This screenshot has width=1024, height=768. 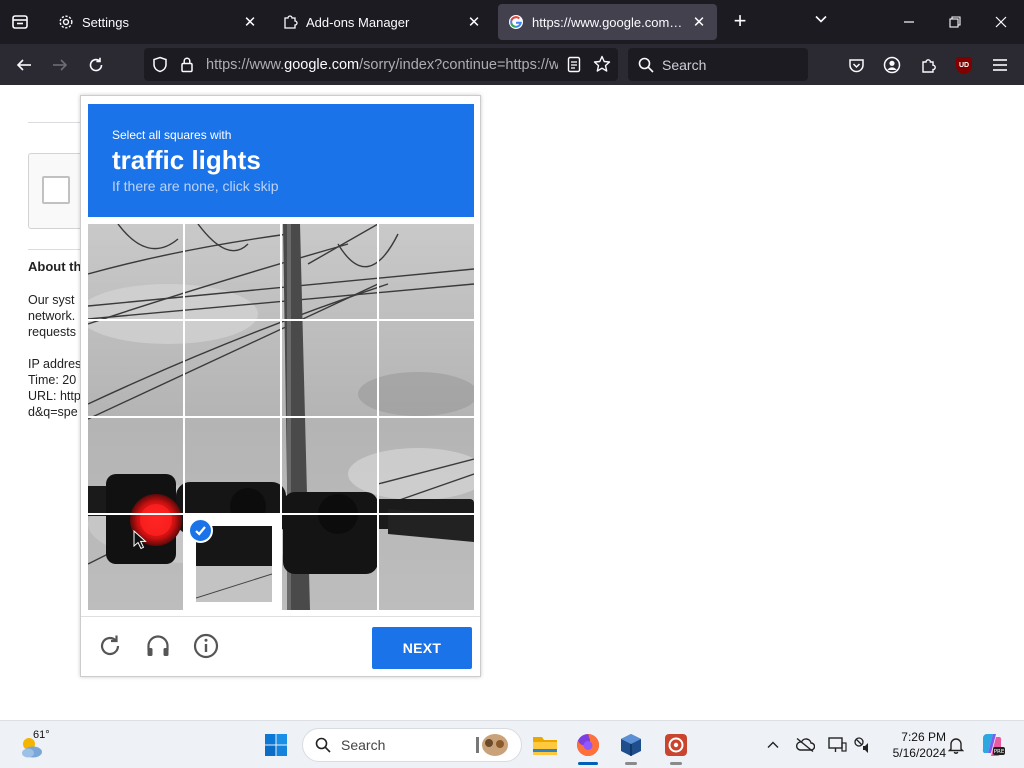 What do you see at coordinates (646, 65) in the screenshot?
I see `search-icon` at bounding box center [646, 65].